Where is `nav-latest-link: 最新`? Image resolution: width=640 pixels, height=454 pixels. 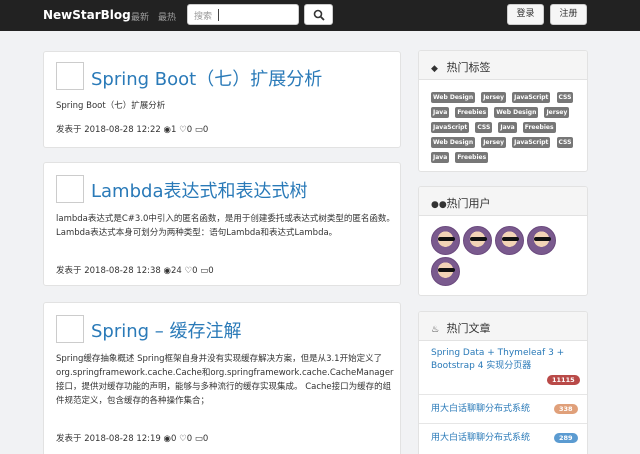
nav-latest-link: 最新 is located at coordinates (140, 16).